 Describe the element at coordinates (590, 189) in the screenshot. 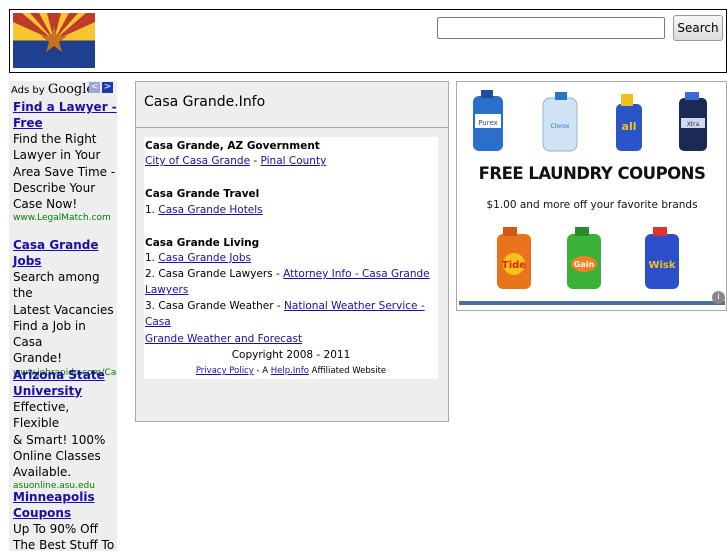

I see `detergent-bottles-image: Purex Clorox all Xtra Tide Gain Wisk` at that location.